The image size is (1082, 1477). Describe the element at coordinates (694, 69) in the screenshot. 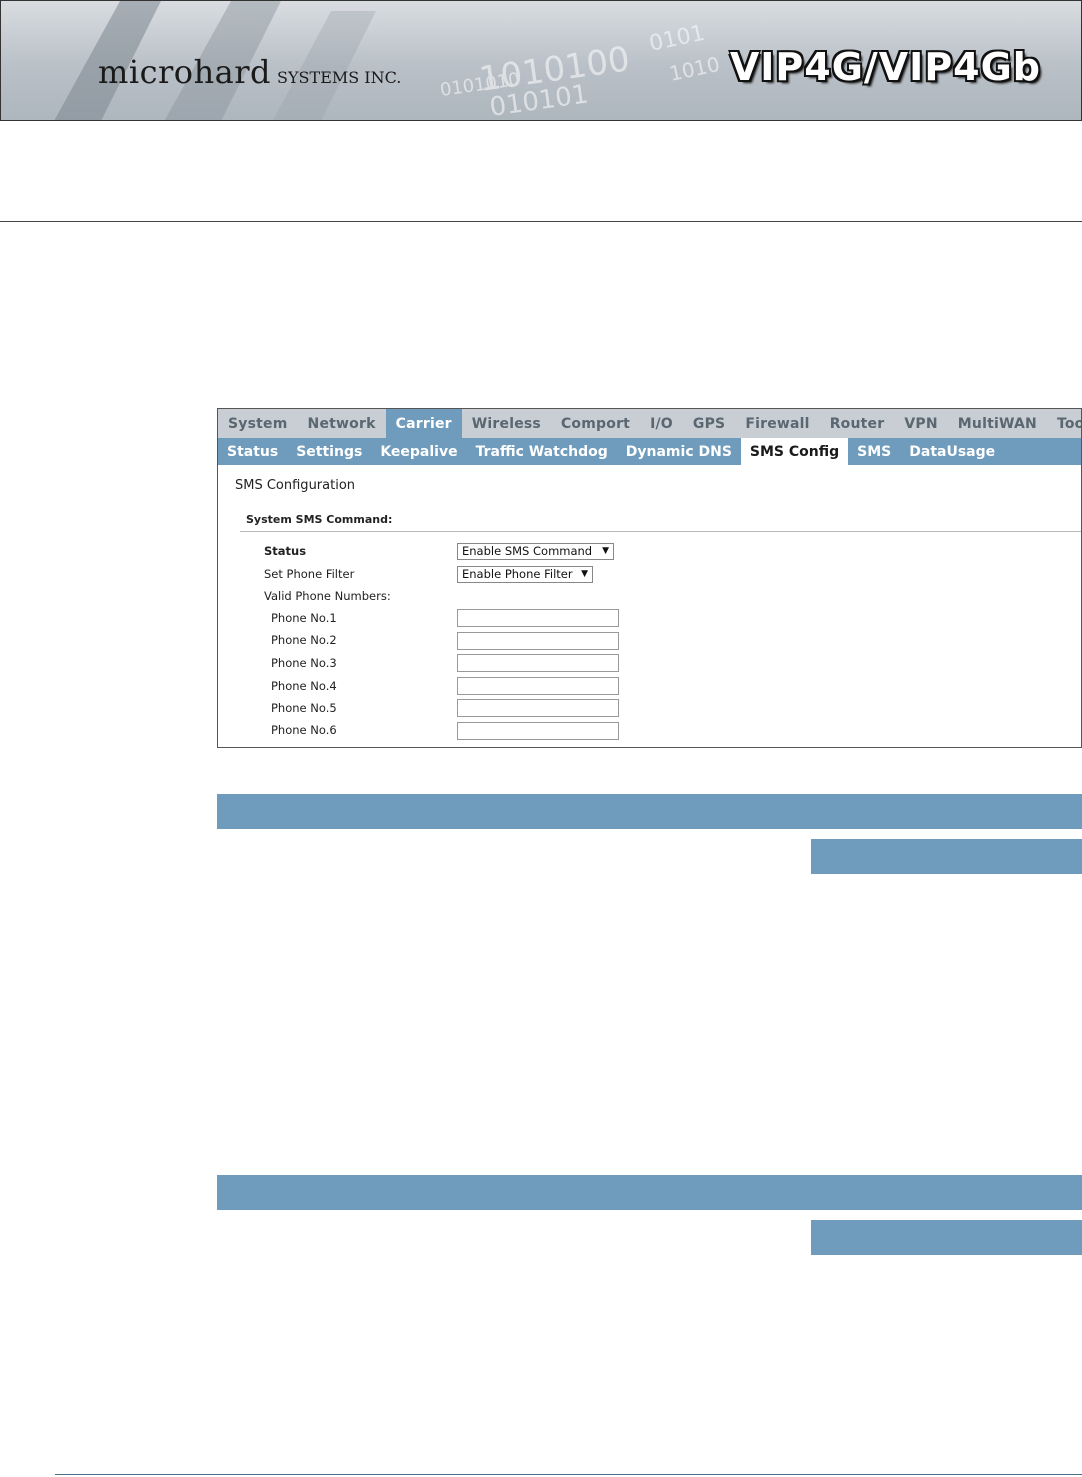

I see `svg-text: 1010` at that location.